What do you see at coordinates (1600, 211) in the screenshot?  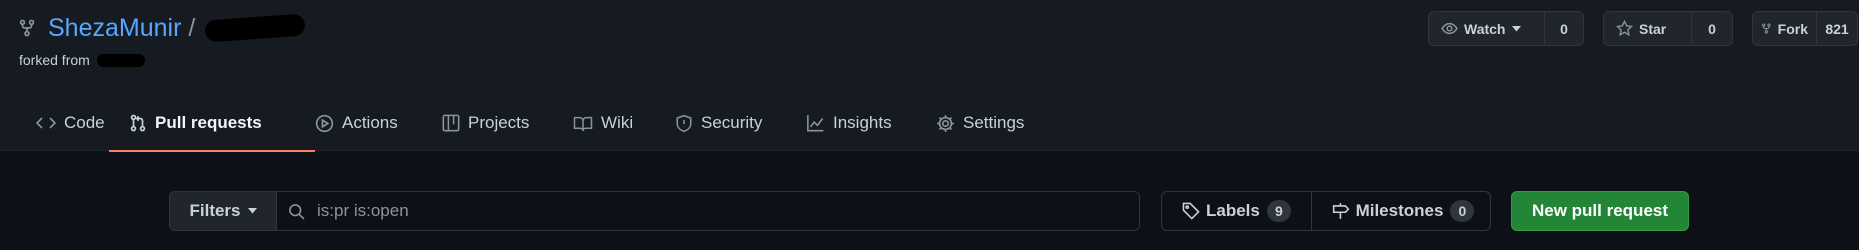 I see `new-pull-request-button: New pull request` at bounding box center [1600, 211].